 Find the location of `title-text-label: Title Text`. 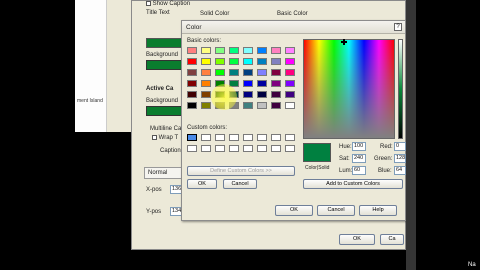

title-text-label: Title Text is located at coordinates (158, 13).